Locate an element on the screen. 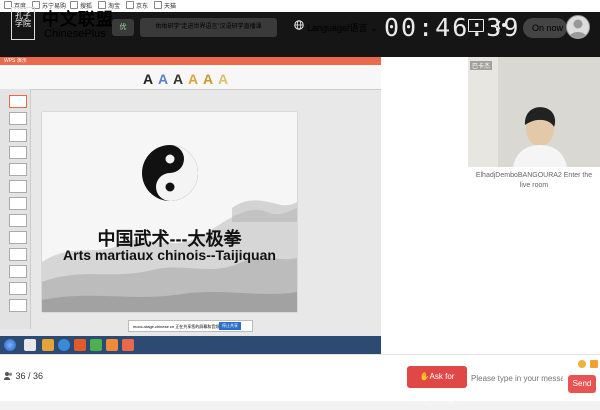 This screenshot has height=410, width=600. slide-title-fr: Arts martiaux chinois--Taijiquan is located at coordinates (169, 255).